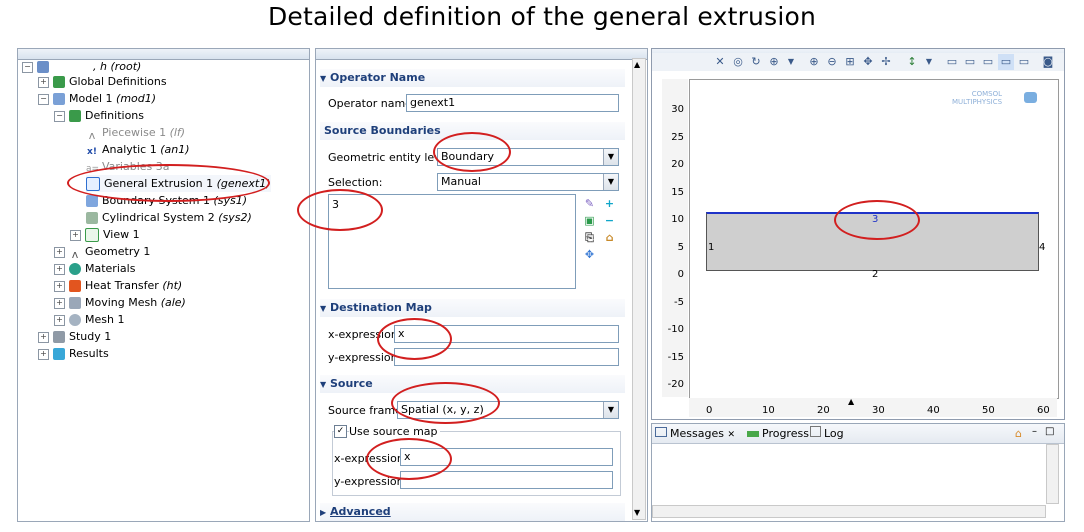 The height and width of the screenshot is (532, 1084). What do you see at coordinates (875, 219) in the screenshot?
I see `boundary-3-label: 3` at bounding box center [875, 219].